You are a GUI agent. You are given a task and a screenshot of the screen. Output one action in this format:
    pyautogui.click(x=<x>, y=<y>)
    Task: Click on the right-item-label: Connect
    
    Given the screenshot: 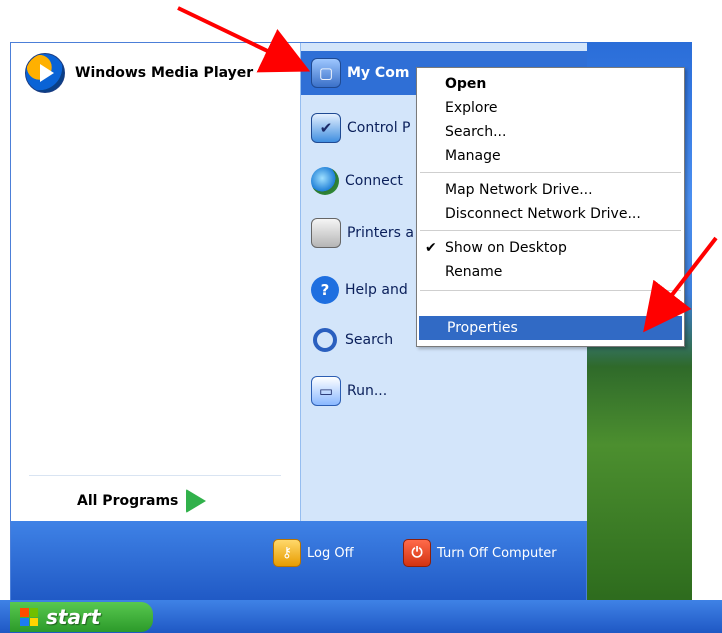 What is the action you would take?
    pyautogui.click(x=374, y=181)
    